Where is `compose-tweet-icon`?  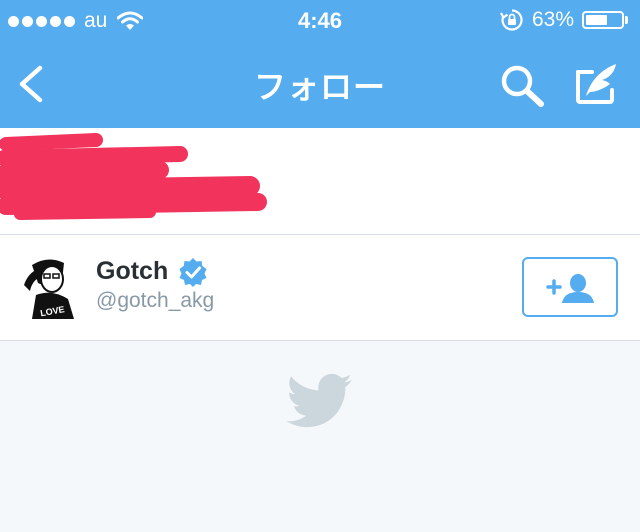 compose-tweet-icon is located at coordinates (596, 84).